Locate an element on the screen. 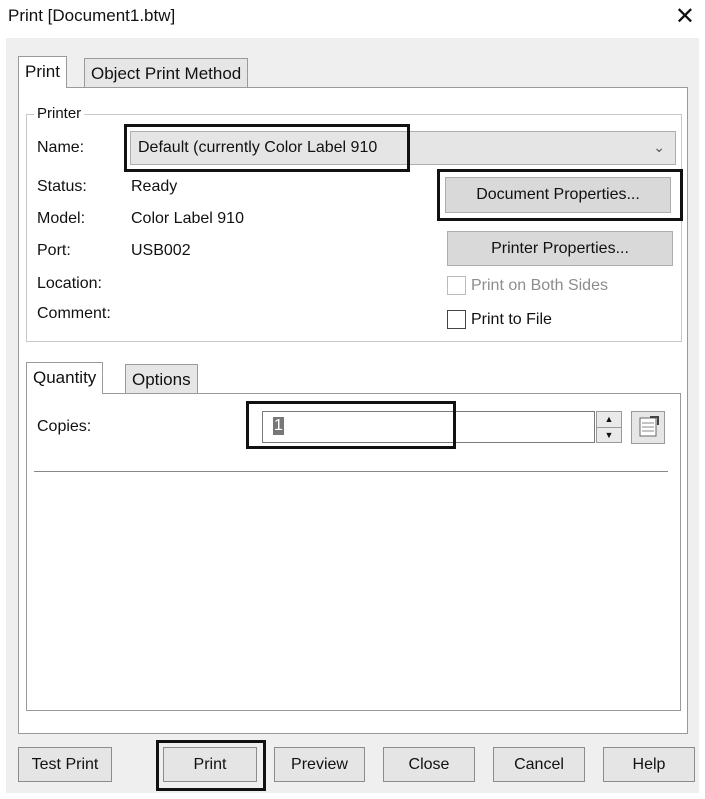  help-button: Help is located at coordinates (649, 764).